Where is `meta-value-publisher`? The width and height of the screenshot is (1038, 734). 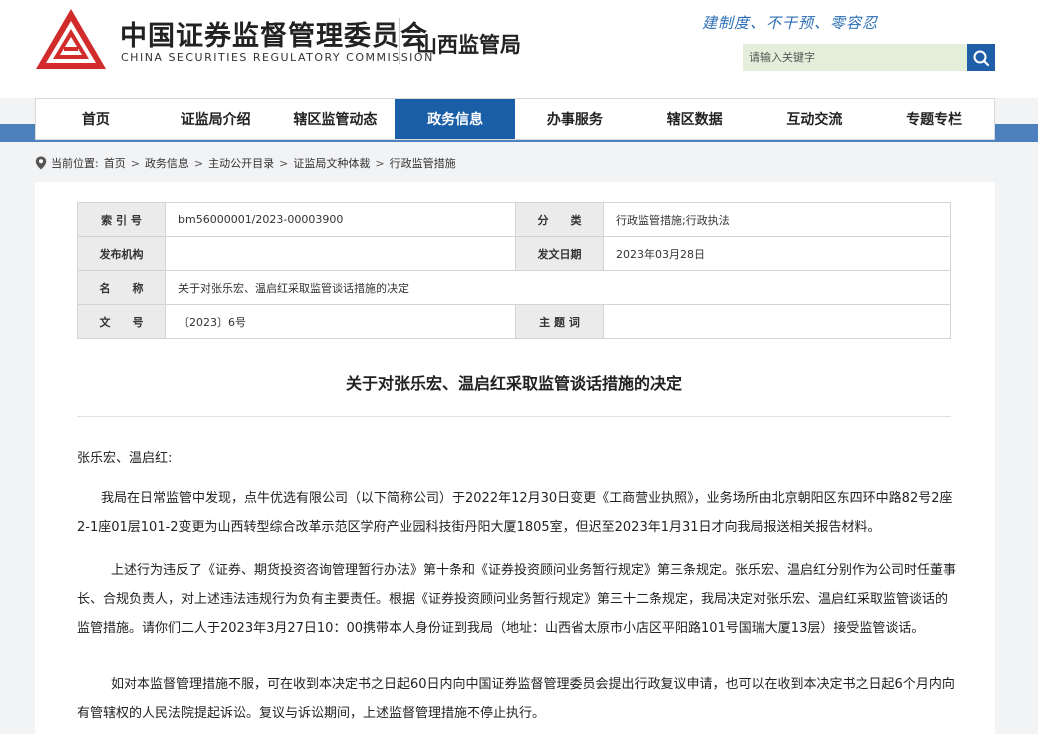
meta-value-publisher is located at coordinates (340, 253).